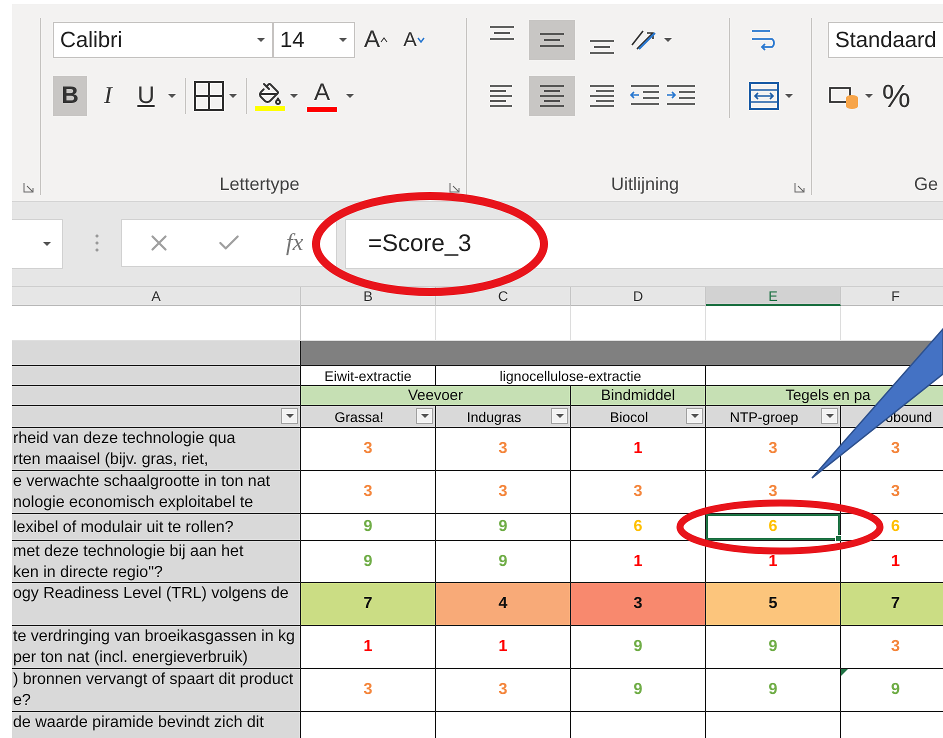 The width and height of the screenshot is (943, 738). I want to click on align-center-icon, so click(552, 96).